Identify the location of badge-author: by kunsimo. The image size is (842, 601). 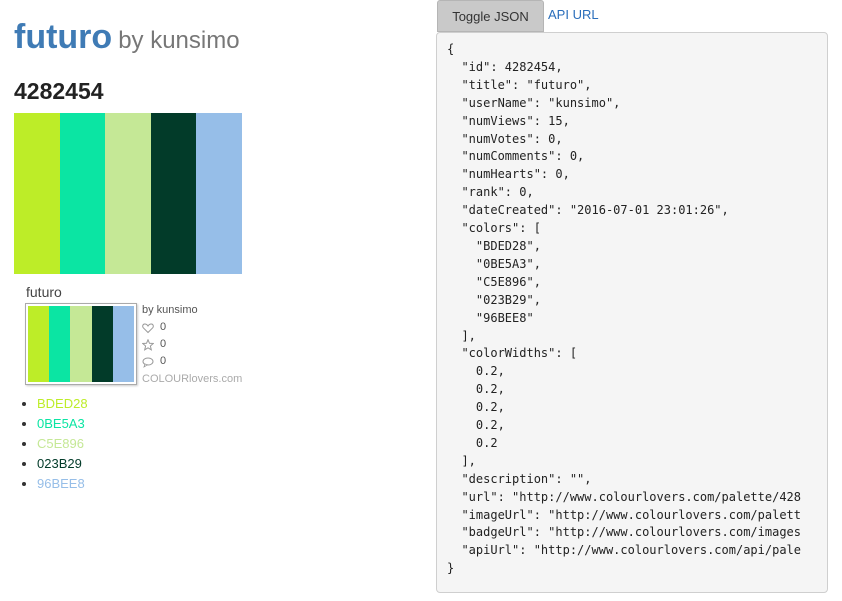
(170, 310).